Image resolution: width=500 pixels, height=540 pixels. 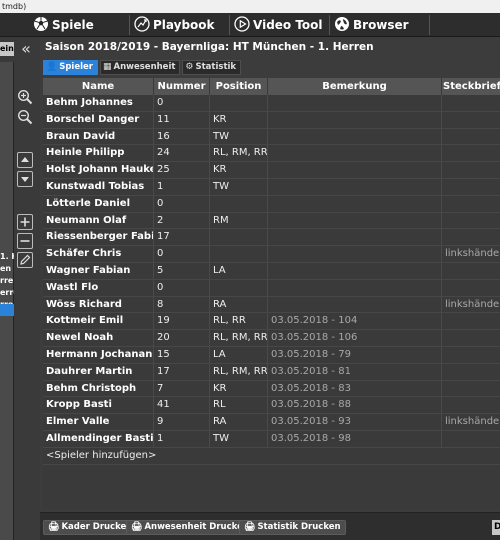 I want to click on nav-browser-button: Browser, so click(x=371, y=25).